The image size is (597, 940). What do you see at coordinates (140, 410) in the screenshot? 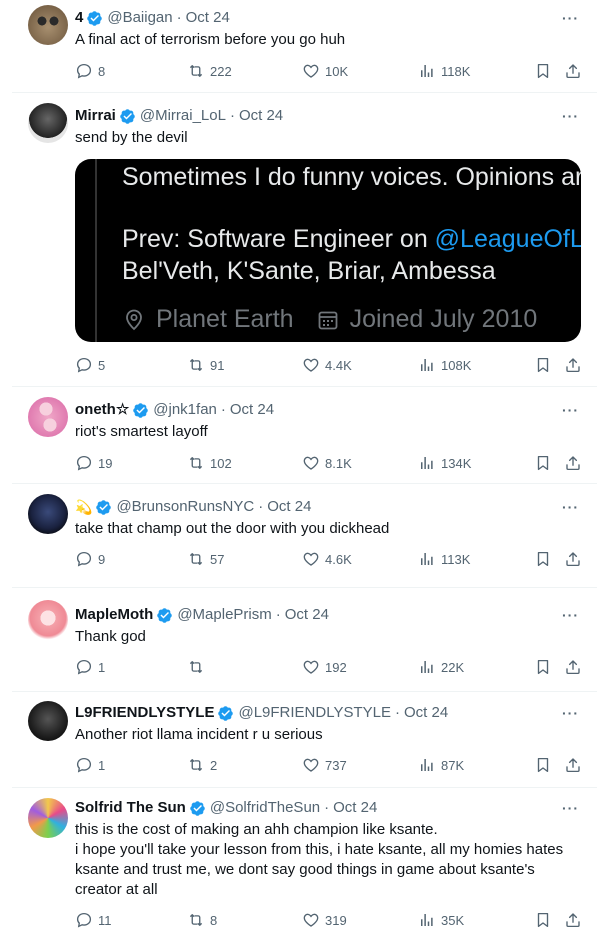
I see `verified-badge-icon` at bounding box center [140, 410].